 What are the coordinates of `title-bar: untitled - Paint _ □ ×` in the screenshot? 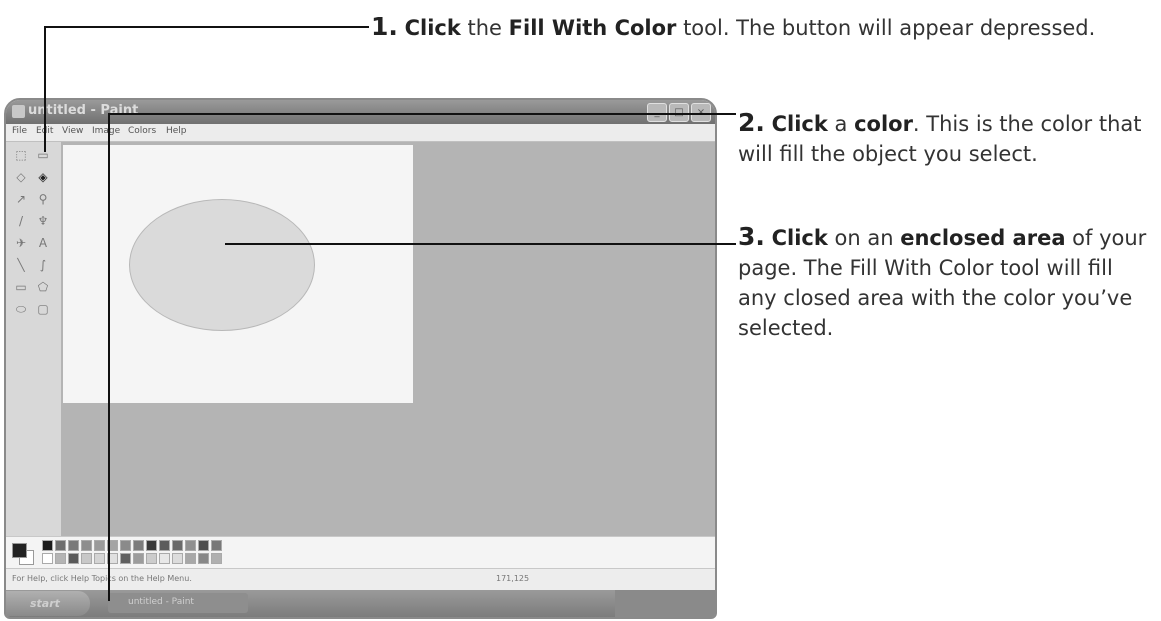 It's located at (360, 112).